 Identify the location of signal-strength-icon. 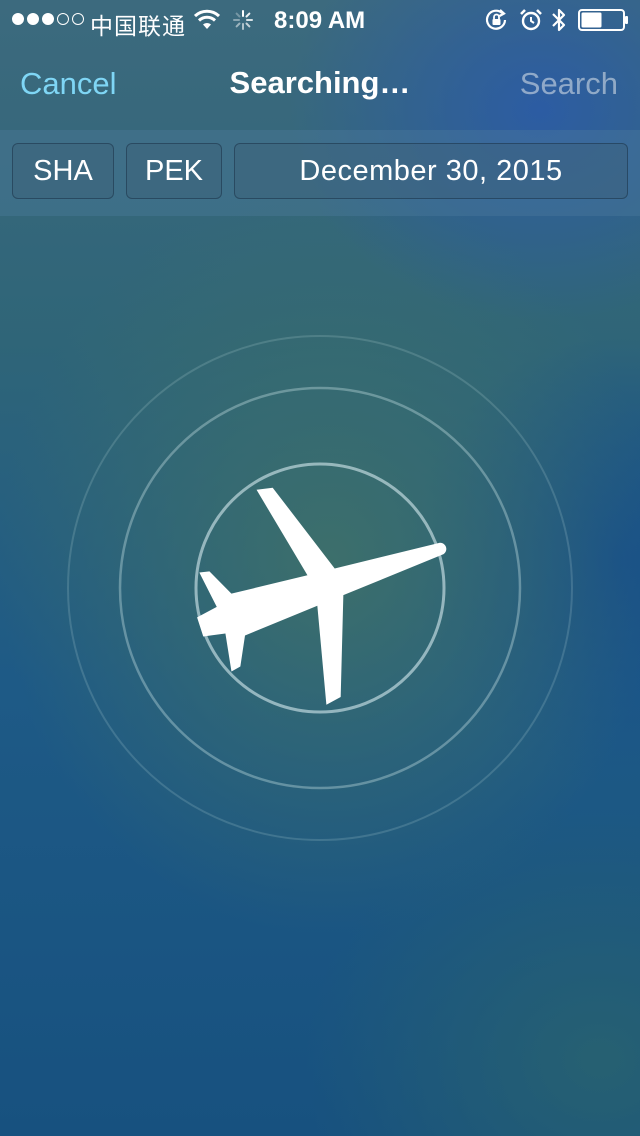
(48, 19).